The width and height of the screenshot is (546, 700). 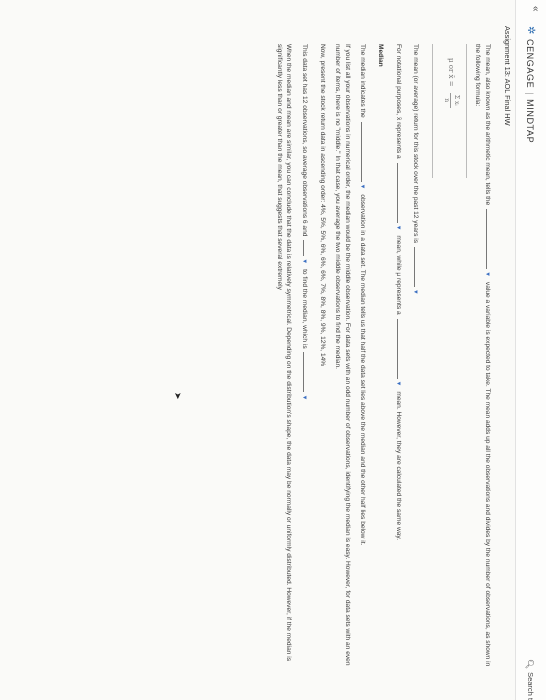 What do you see at coordinates (535, 9) in the screenshot?
I see `back-chevrons-icon: «` at bounding box center [535, 9].